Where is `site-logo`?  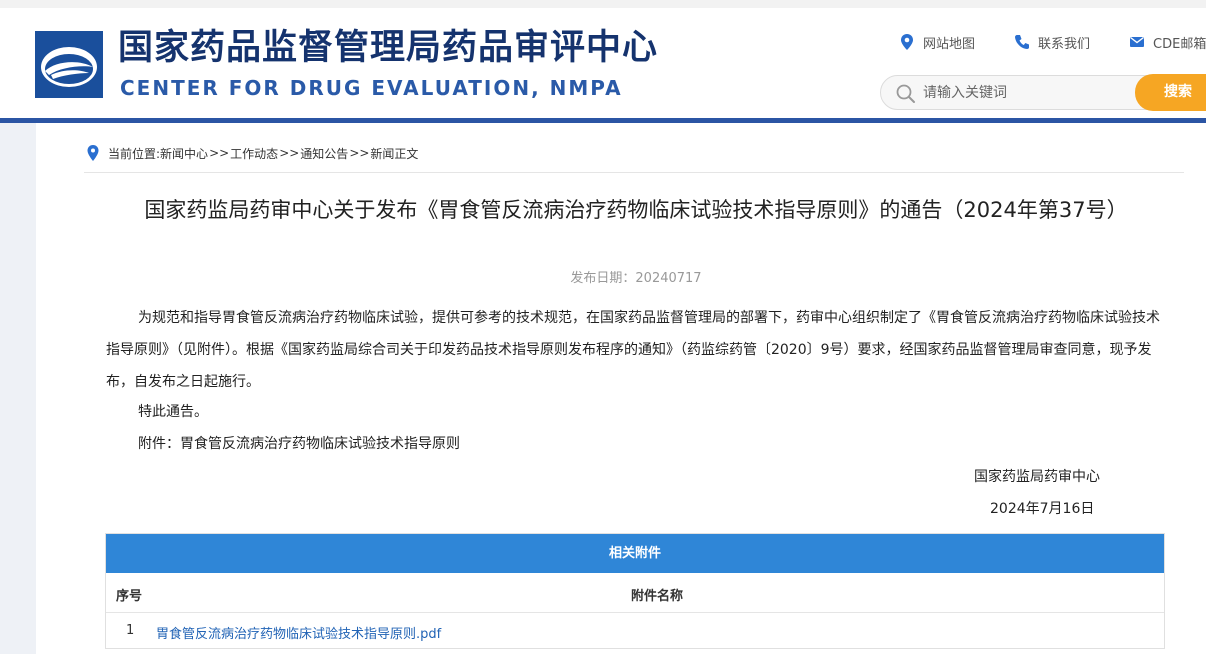 site-logo is located at coordinates (69, 64).